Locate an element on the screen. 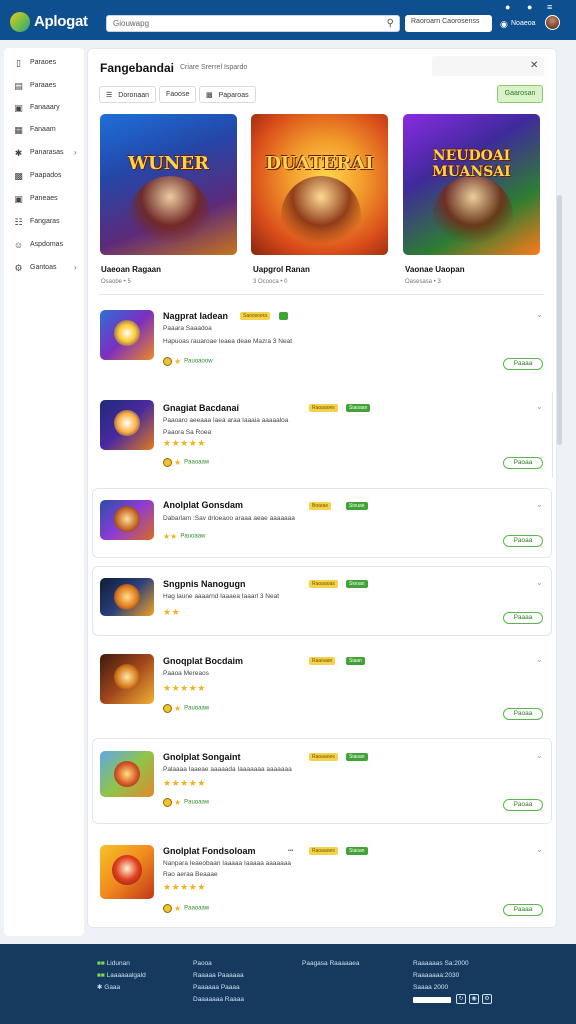 This screenshot has height=1024, width=576. footer-link: ■■ Laaaaaalgald is located at coordinates (121, 976).